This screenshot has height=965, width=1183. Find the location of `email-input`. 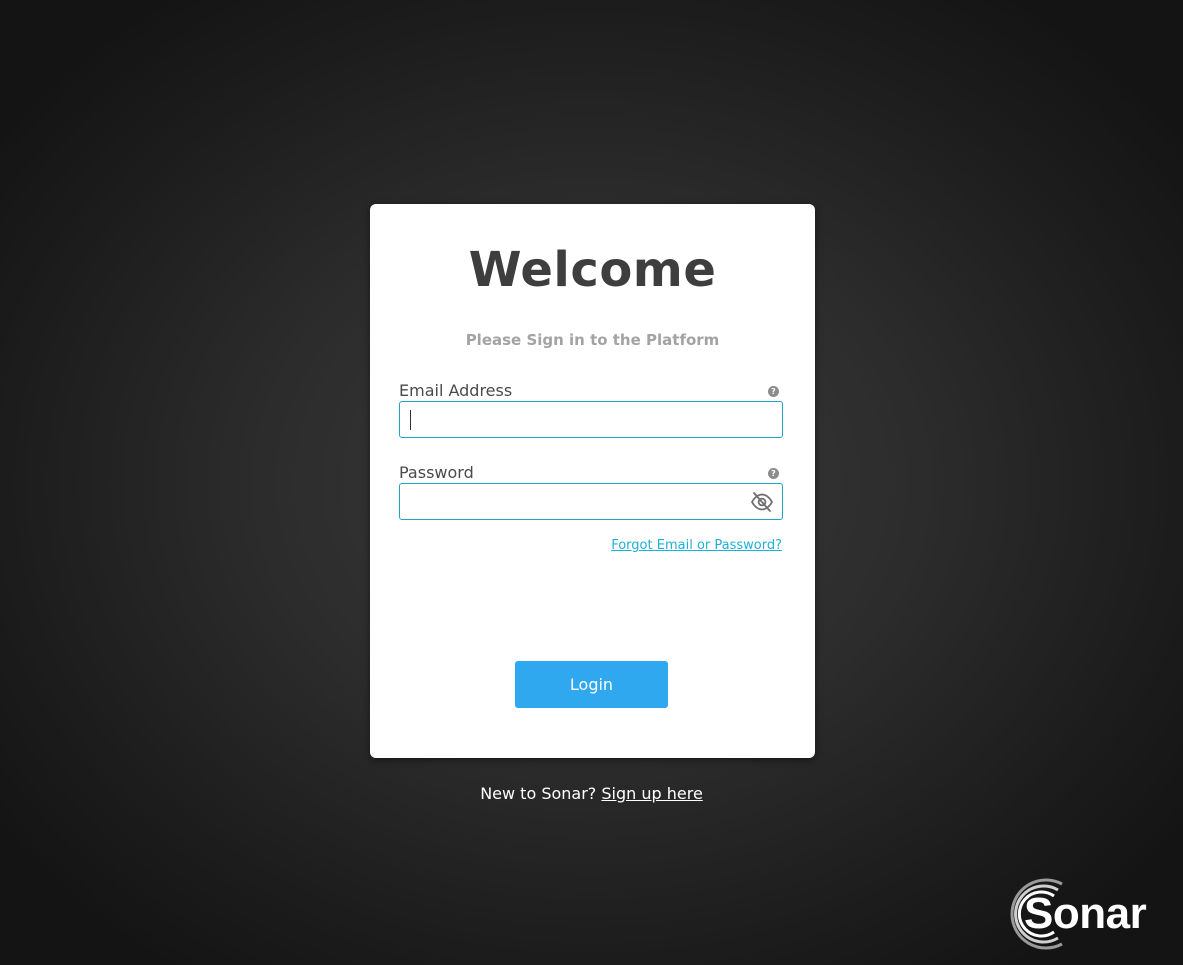

email-input is located at coordinates (575, 418).